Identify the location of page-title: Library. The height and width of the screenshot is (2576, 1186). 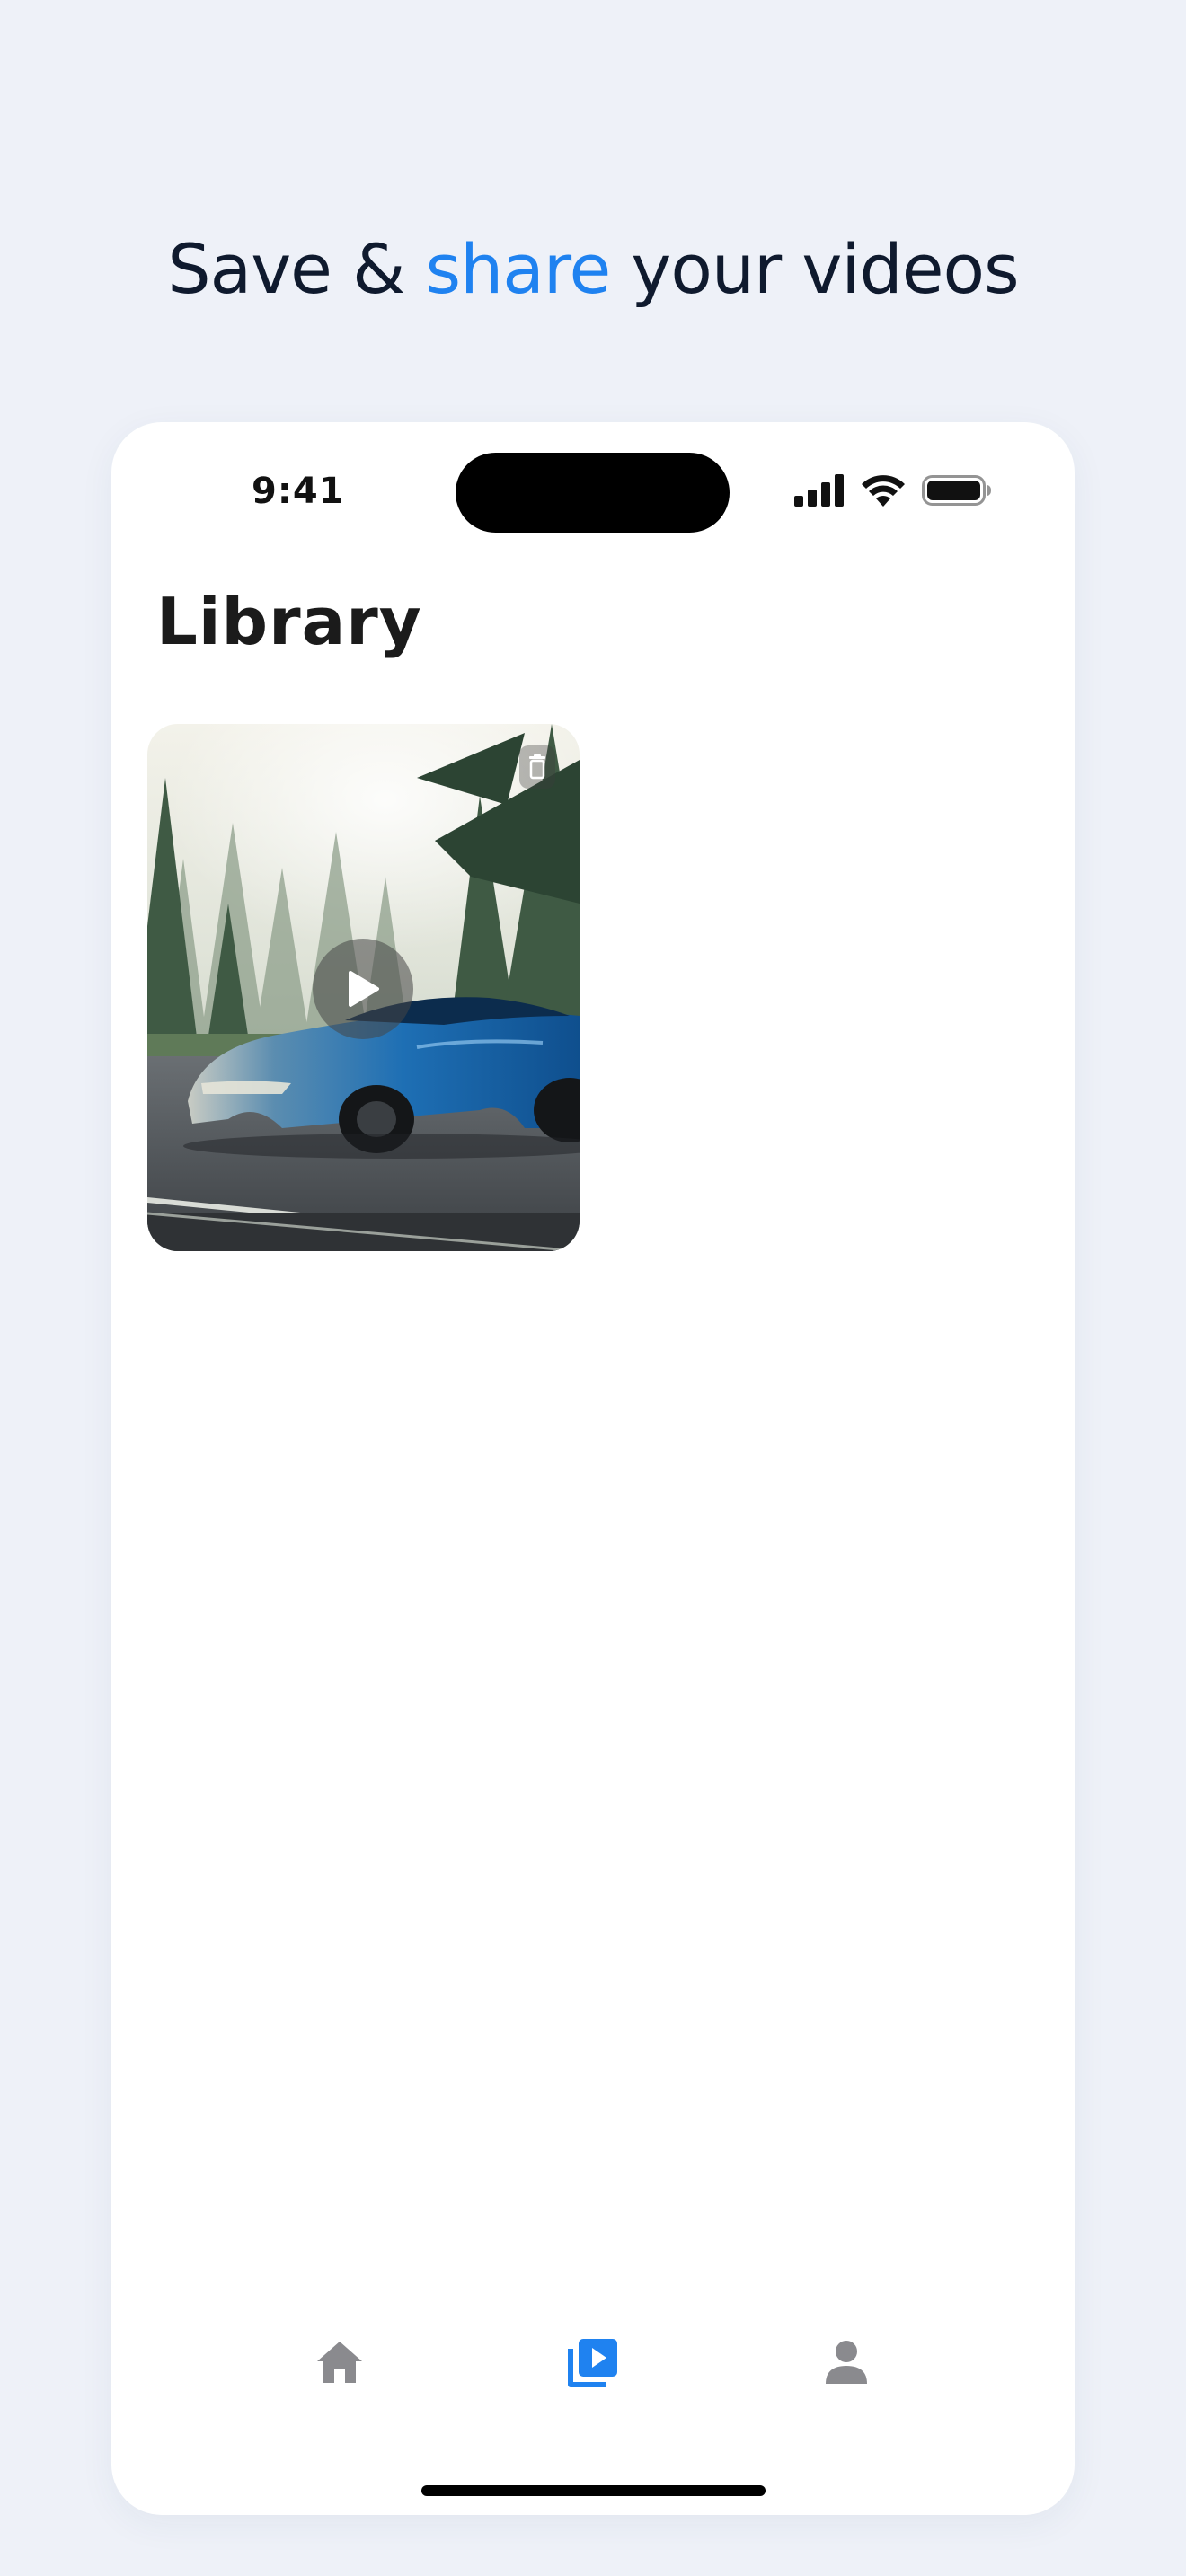
(289, 621).